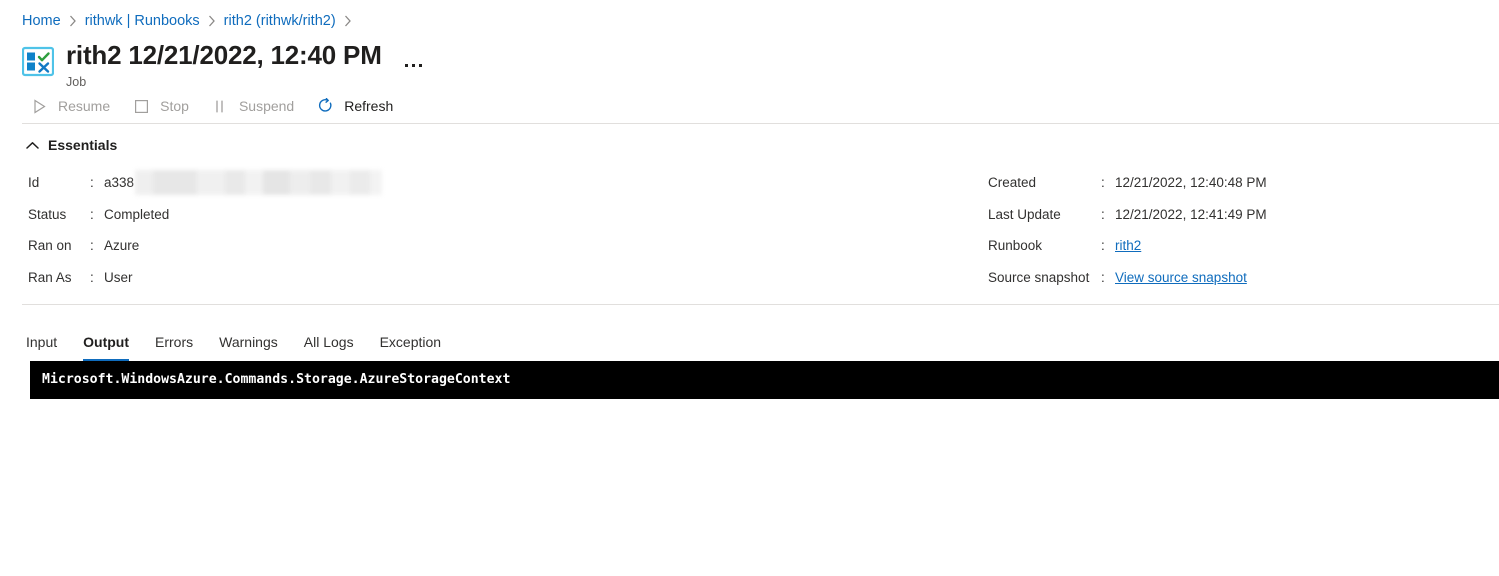 The height and width of the screenshot is (576, 1499). I want to click on toolbar-divider, so click(760, 123).